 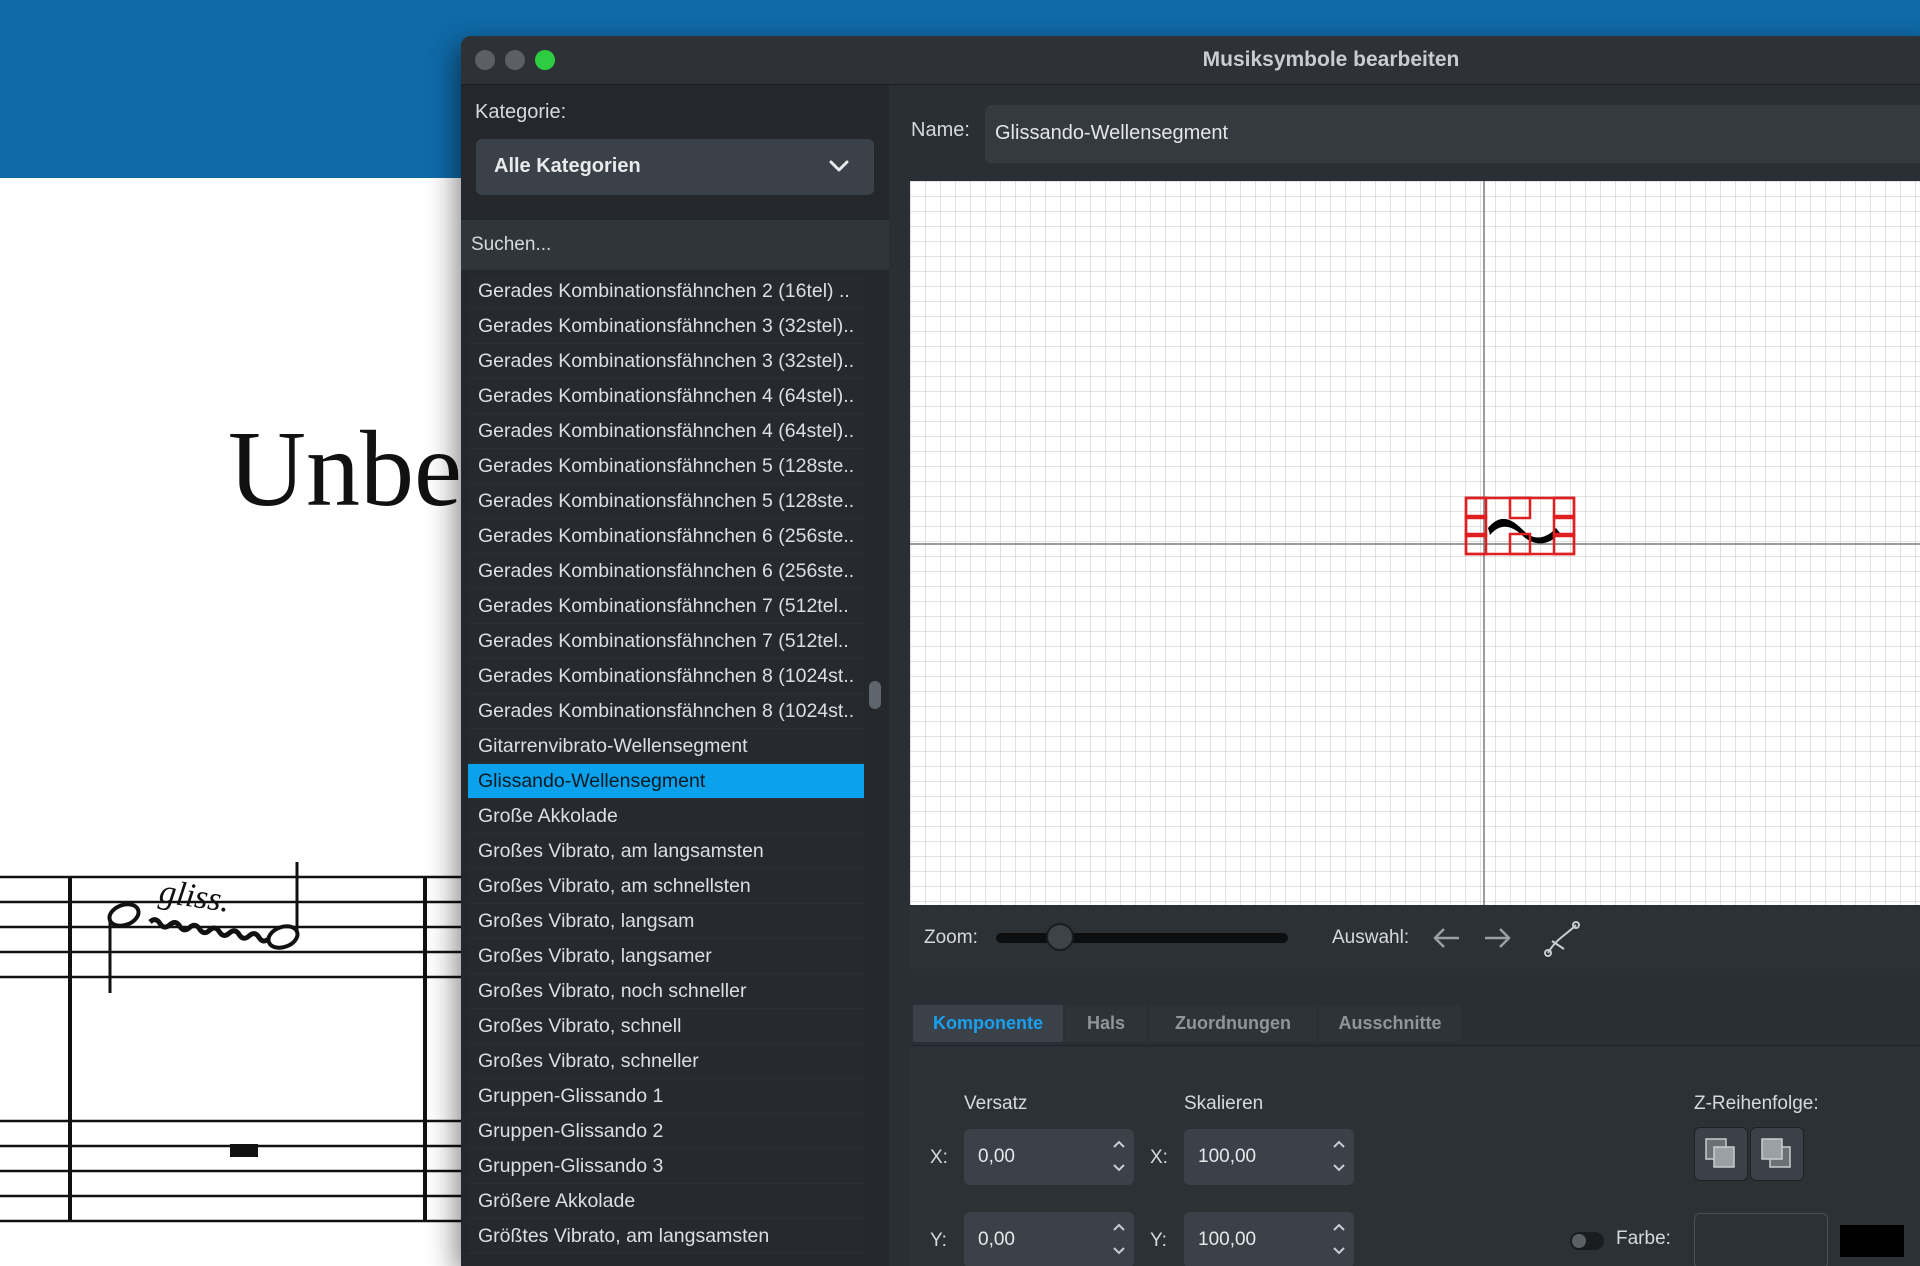 What do you see at coordinates (938, 1240) in the screenshot?
I see `offset-y-label: Y:` at bounding box center [938, 1240].